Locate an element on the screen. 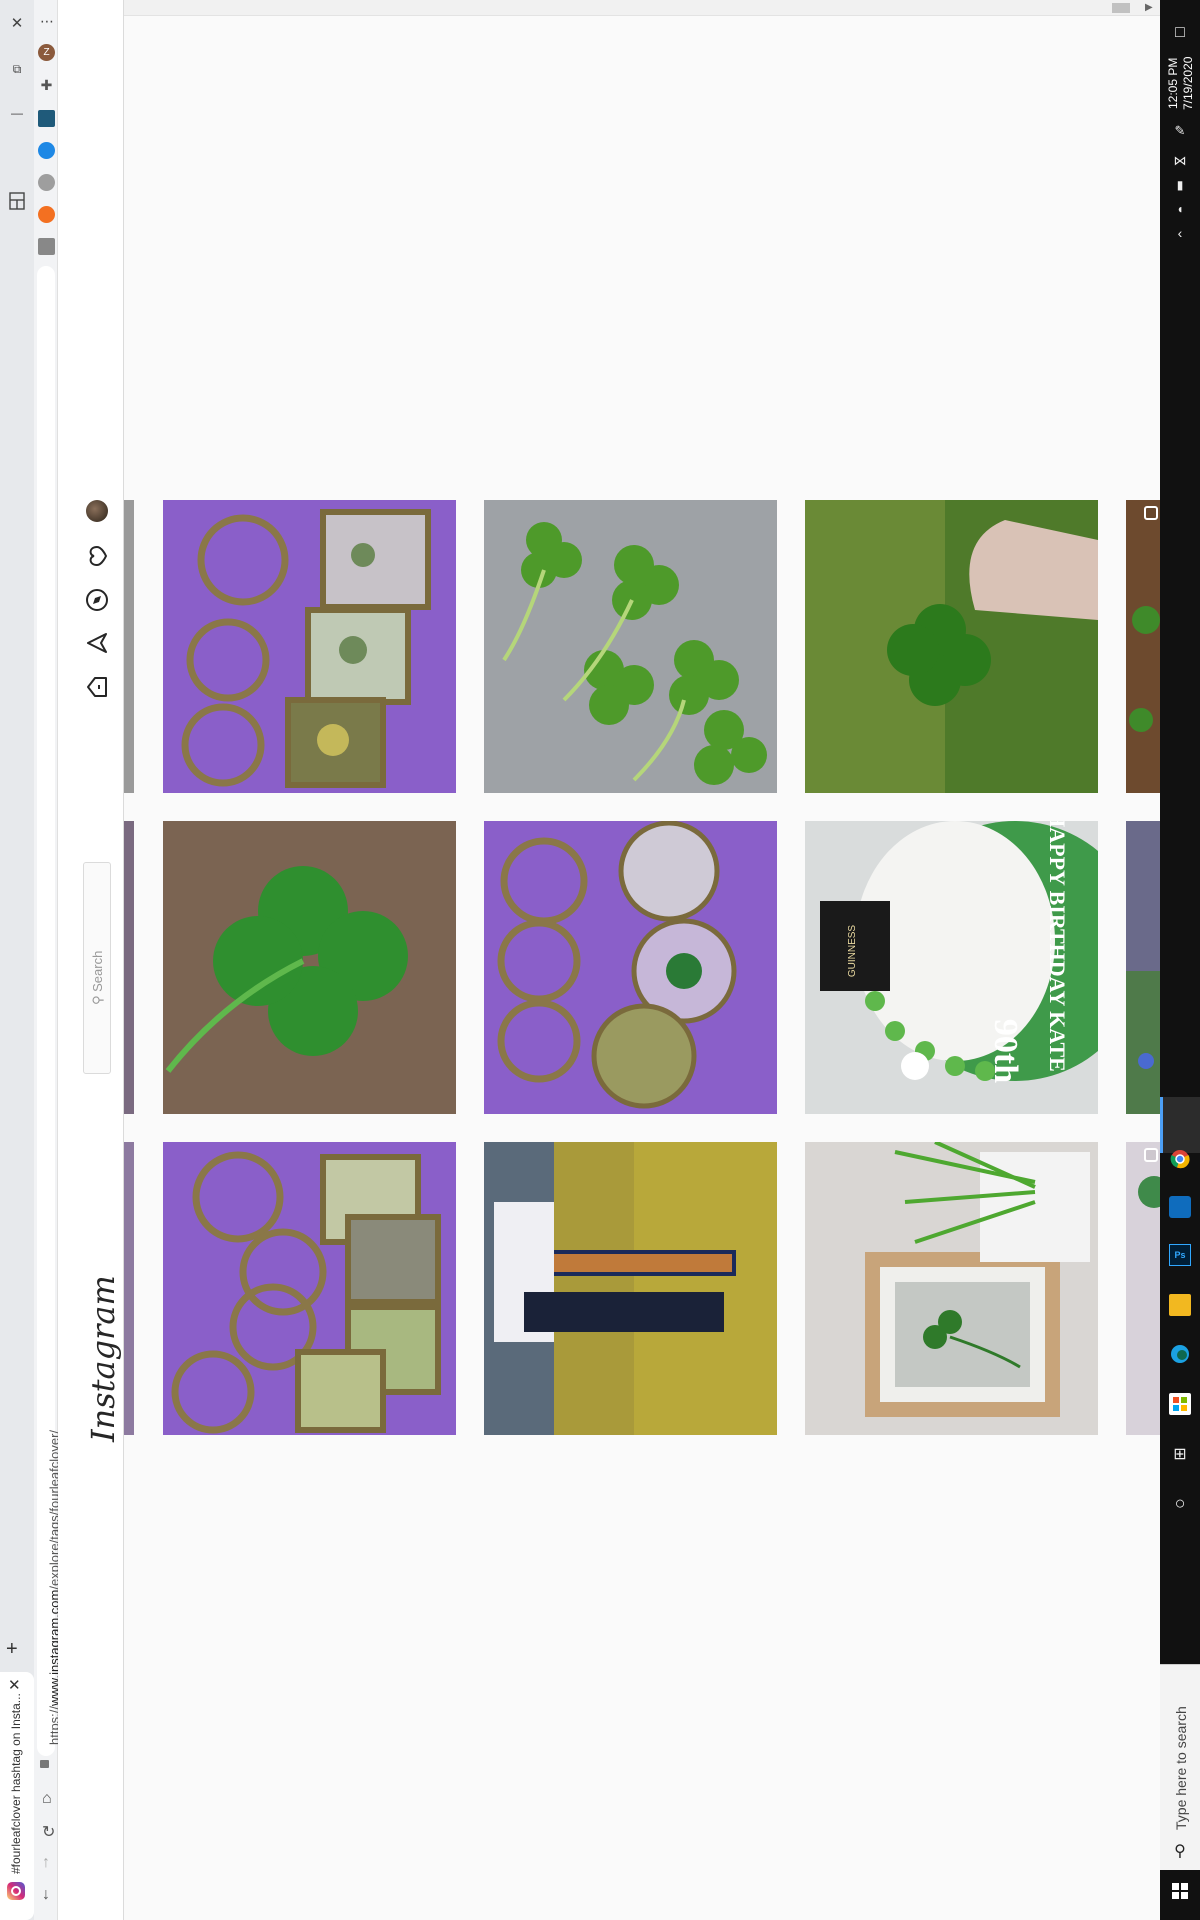 This screenshot has height=1920, width=1200. extensions-icon: ✚ is located at coordinates (46, 85).